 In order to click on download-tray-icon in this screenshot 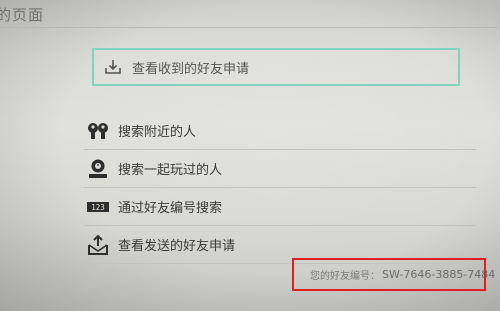, I will do `click(113, 67)`.